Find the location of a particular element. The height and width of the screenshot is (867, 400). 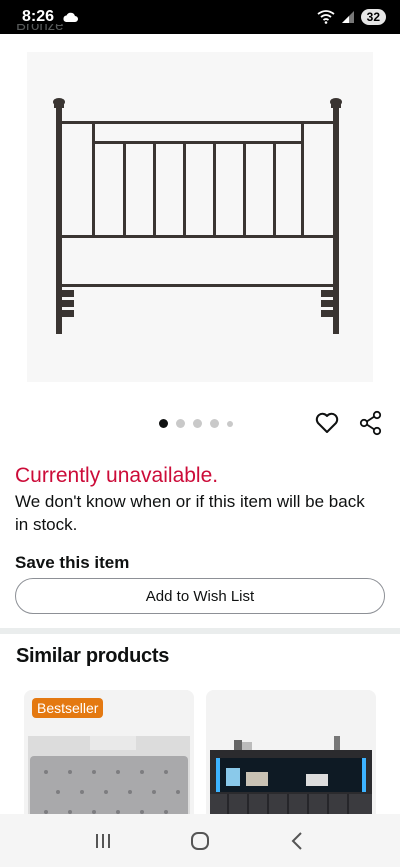

home-icon is located at coordinates (199, 840).